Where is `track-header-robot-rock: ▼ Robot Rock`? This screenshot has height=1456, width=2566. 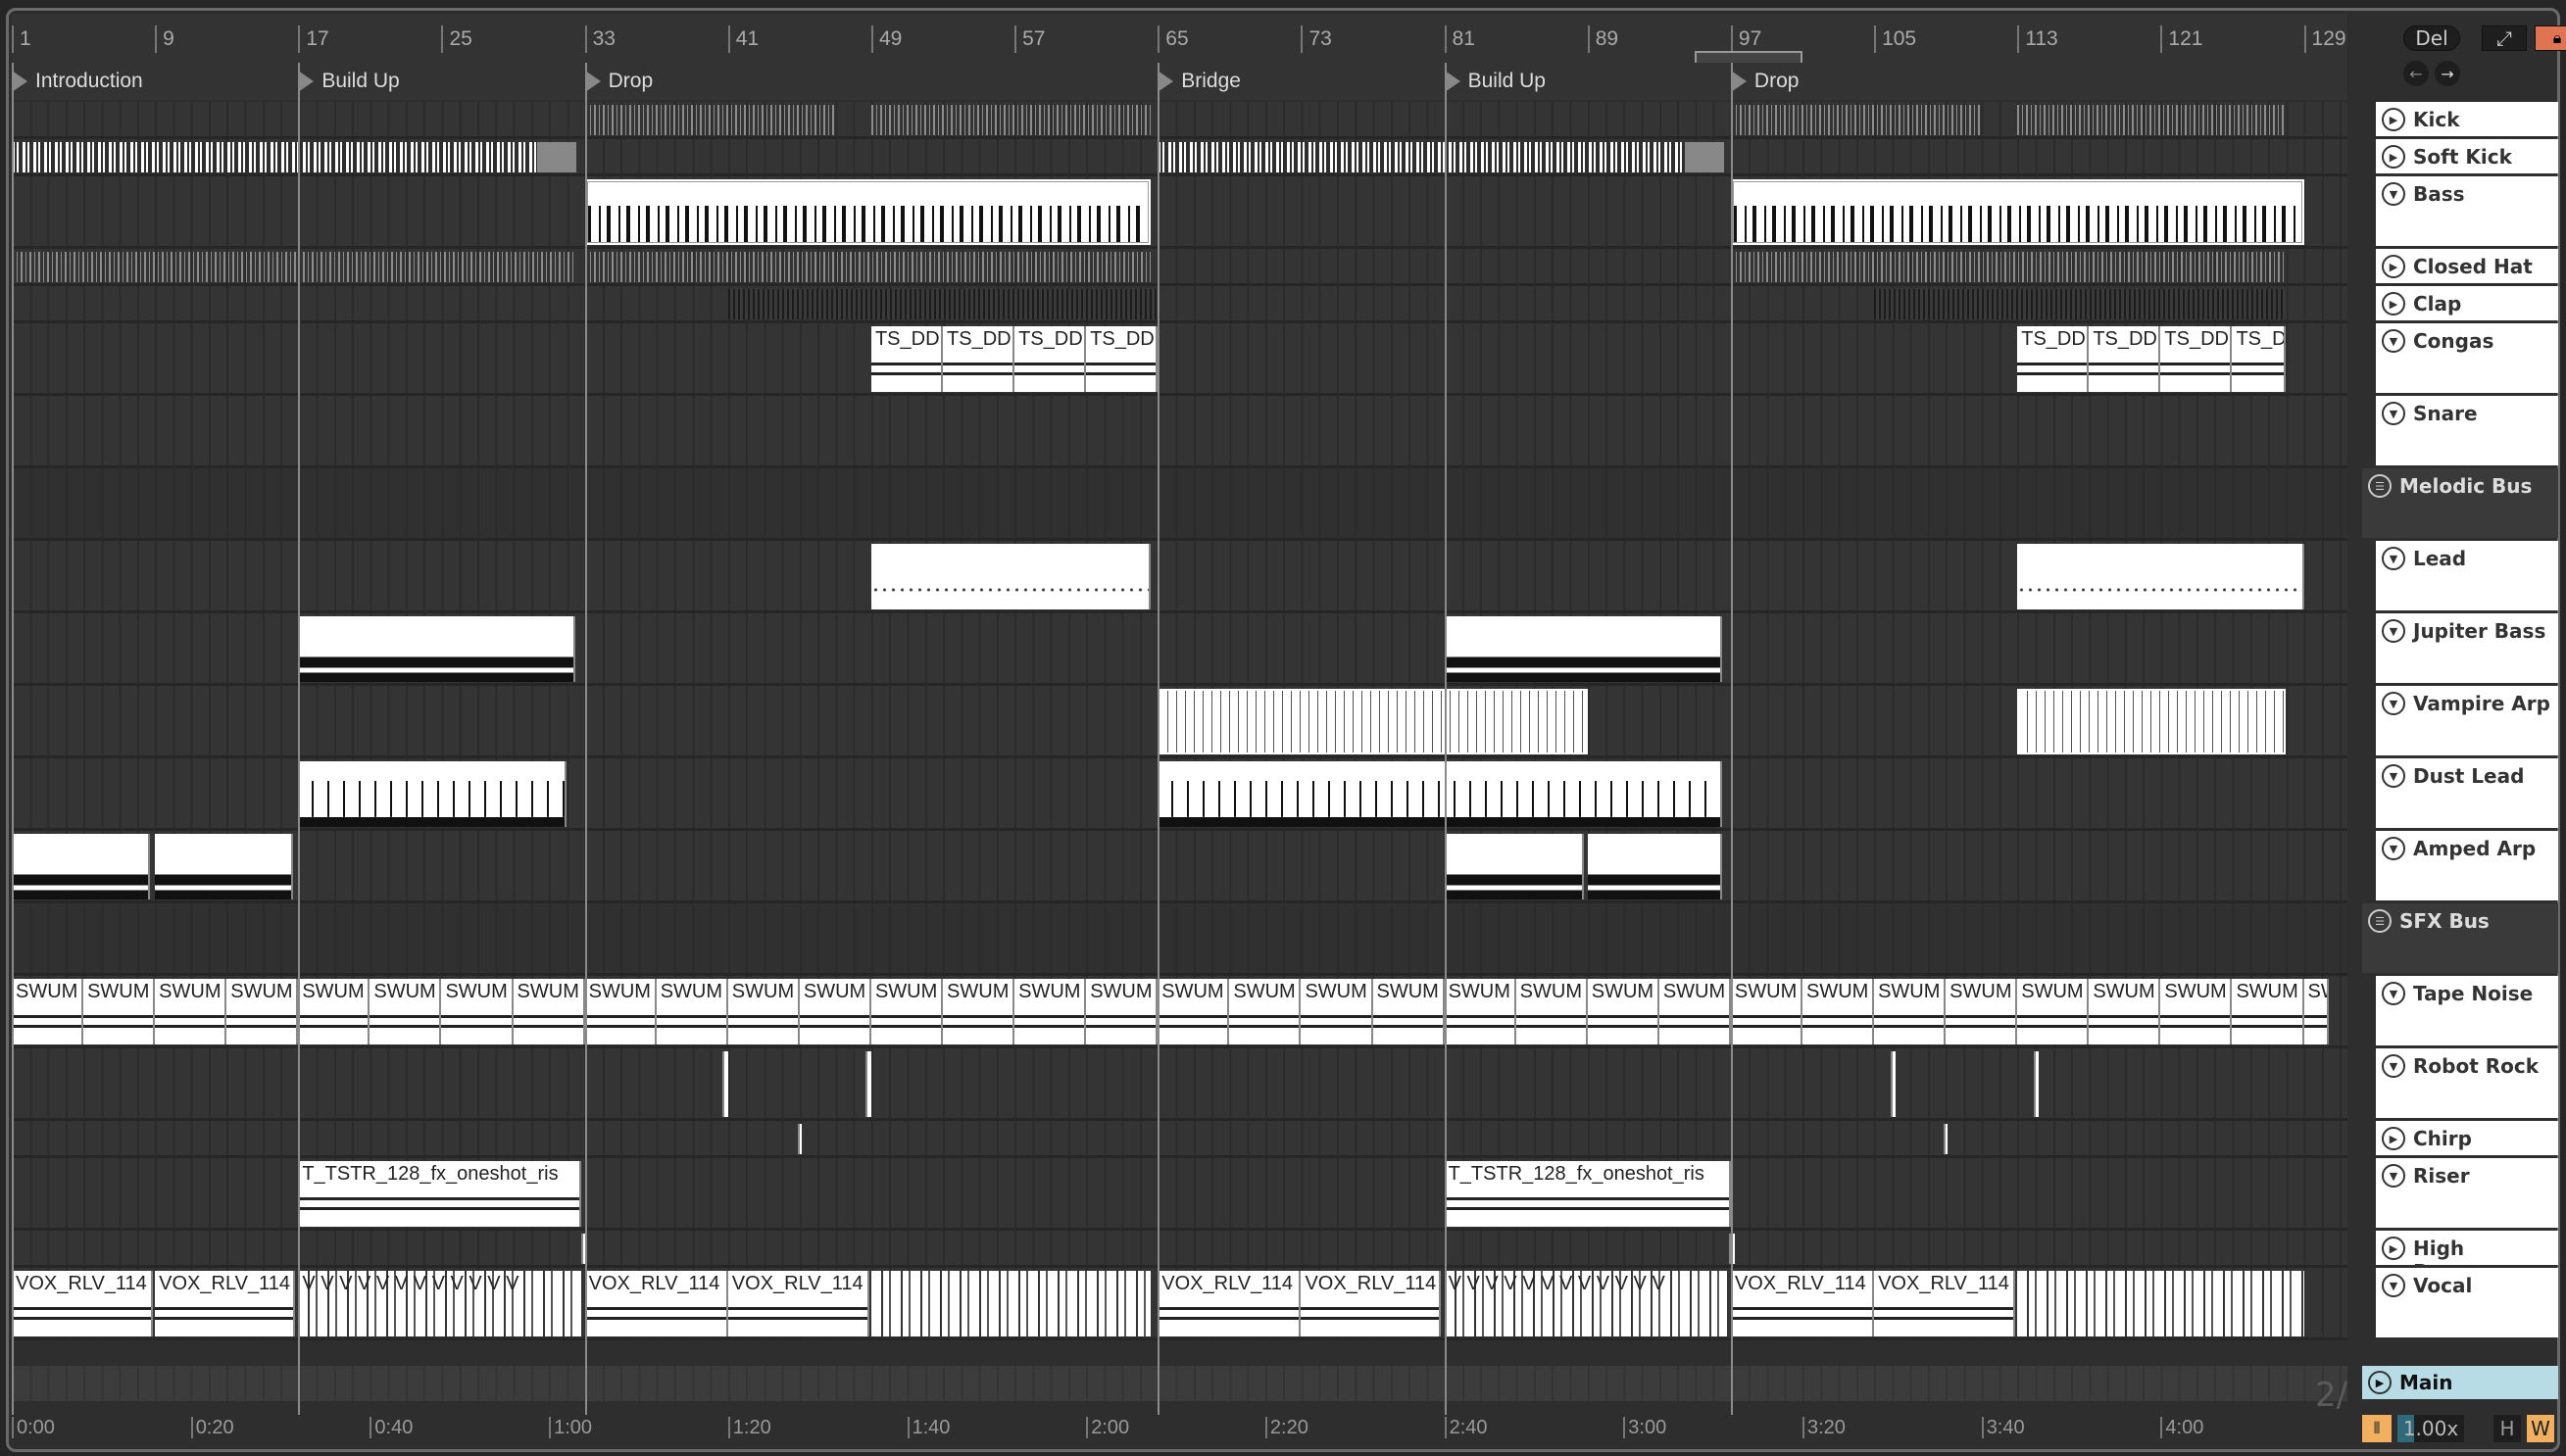 track-header-robot-rock: ▼ Robot Rock is located at coordinates (2467, 1083).